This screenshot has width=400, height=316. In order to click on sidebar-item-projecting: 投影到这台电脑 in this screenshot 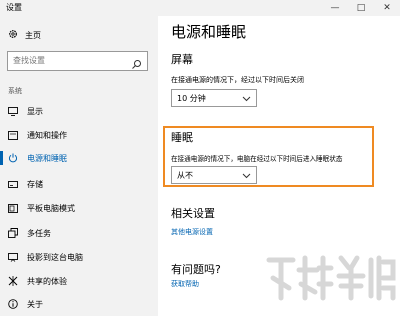, I will do `click(79, 257)`.